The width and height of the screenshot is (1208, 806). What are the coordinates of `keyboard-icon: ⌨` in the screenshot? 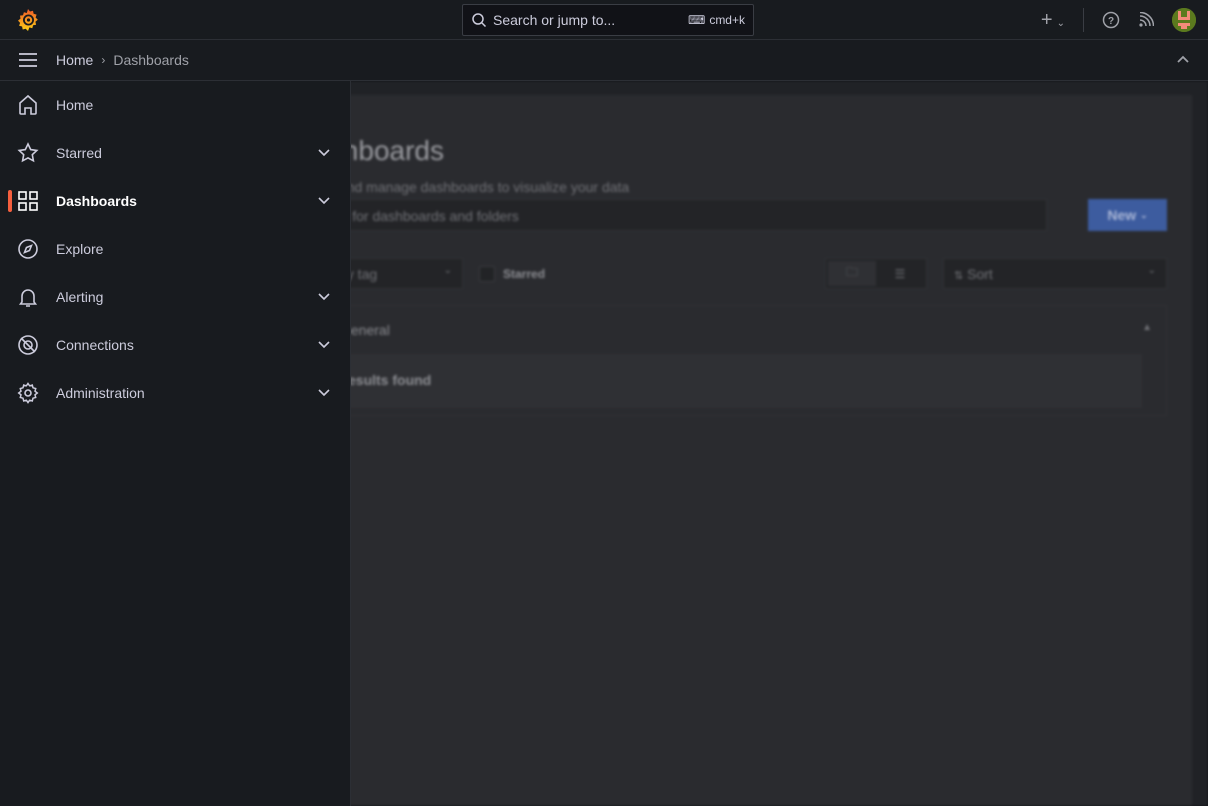 It's located at (696, 20).